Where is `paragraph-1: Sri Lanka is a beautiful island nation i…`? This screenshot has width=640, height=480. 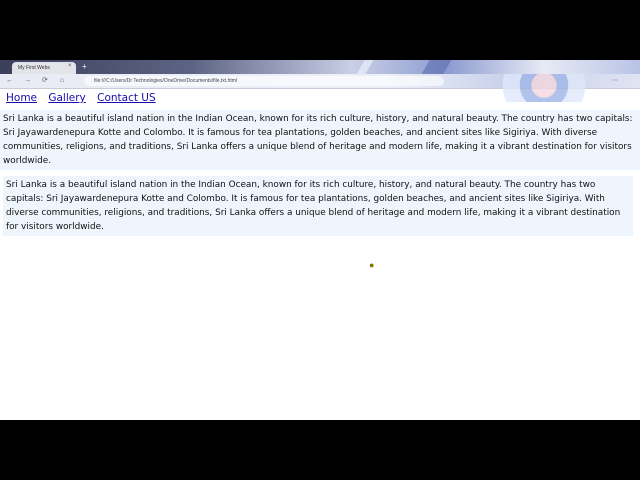 paragraph-1: Sri Lanka is a beautiful island nation i… is located at coordinates (320, 140).